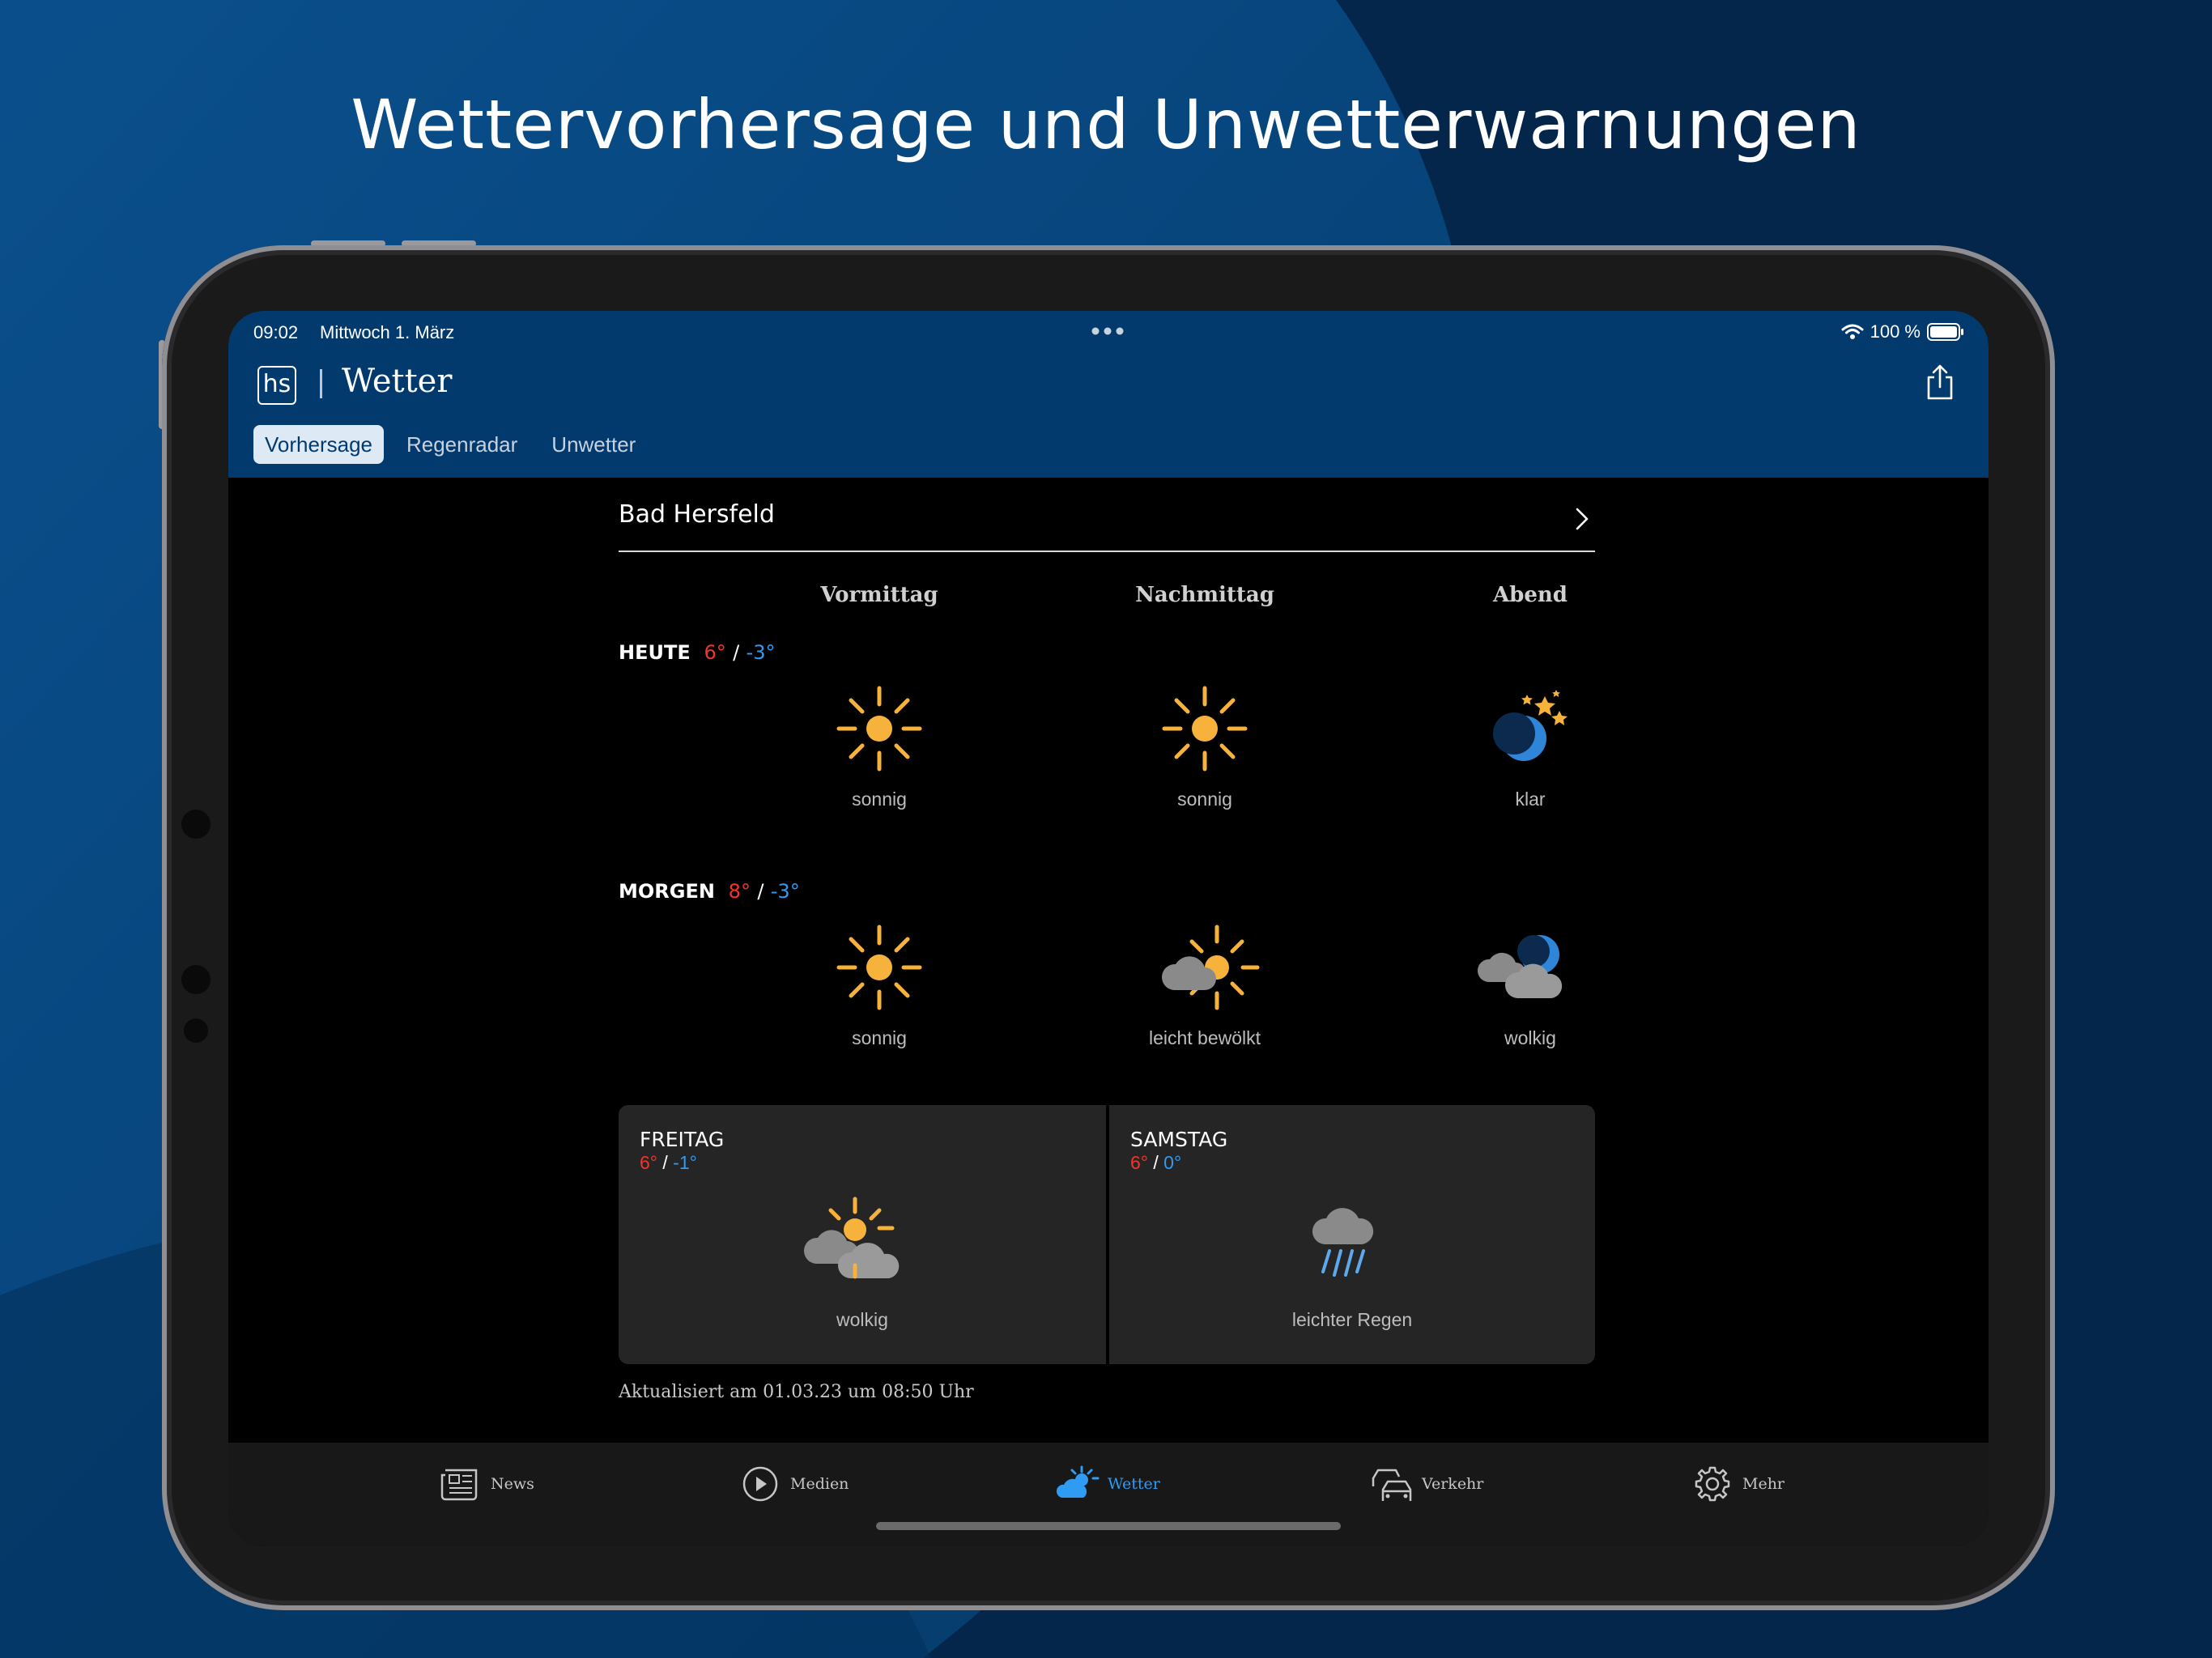  What do you see at coordinates (1896, 331) in the screenshot?
I see `battery-percent: 100 %` at bounding box center [1896, 331].